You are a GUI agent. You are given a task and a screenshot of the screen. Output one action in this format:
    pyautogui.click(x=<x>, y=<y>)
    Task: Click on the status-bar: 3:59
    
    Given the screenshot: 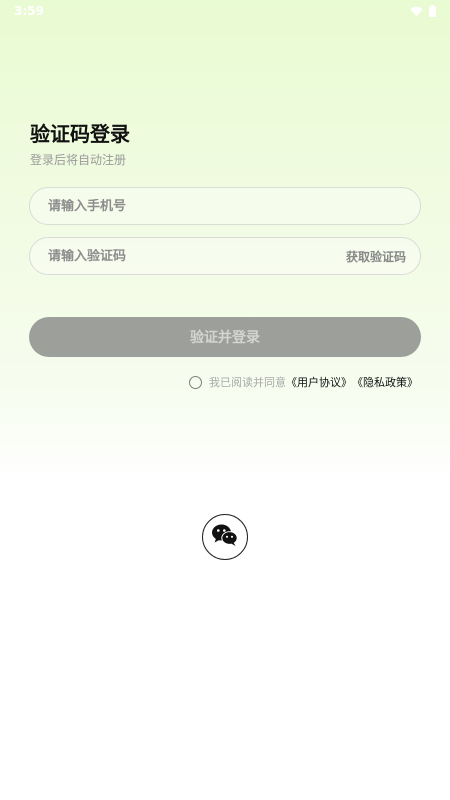 What is the action you would take?
    pyautogui.click(x=225, y=11)
    